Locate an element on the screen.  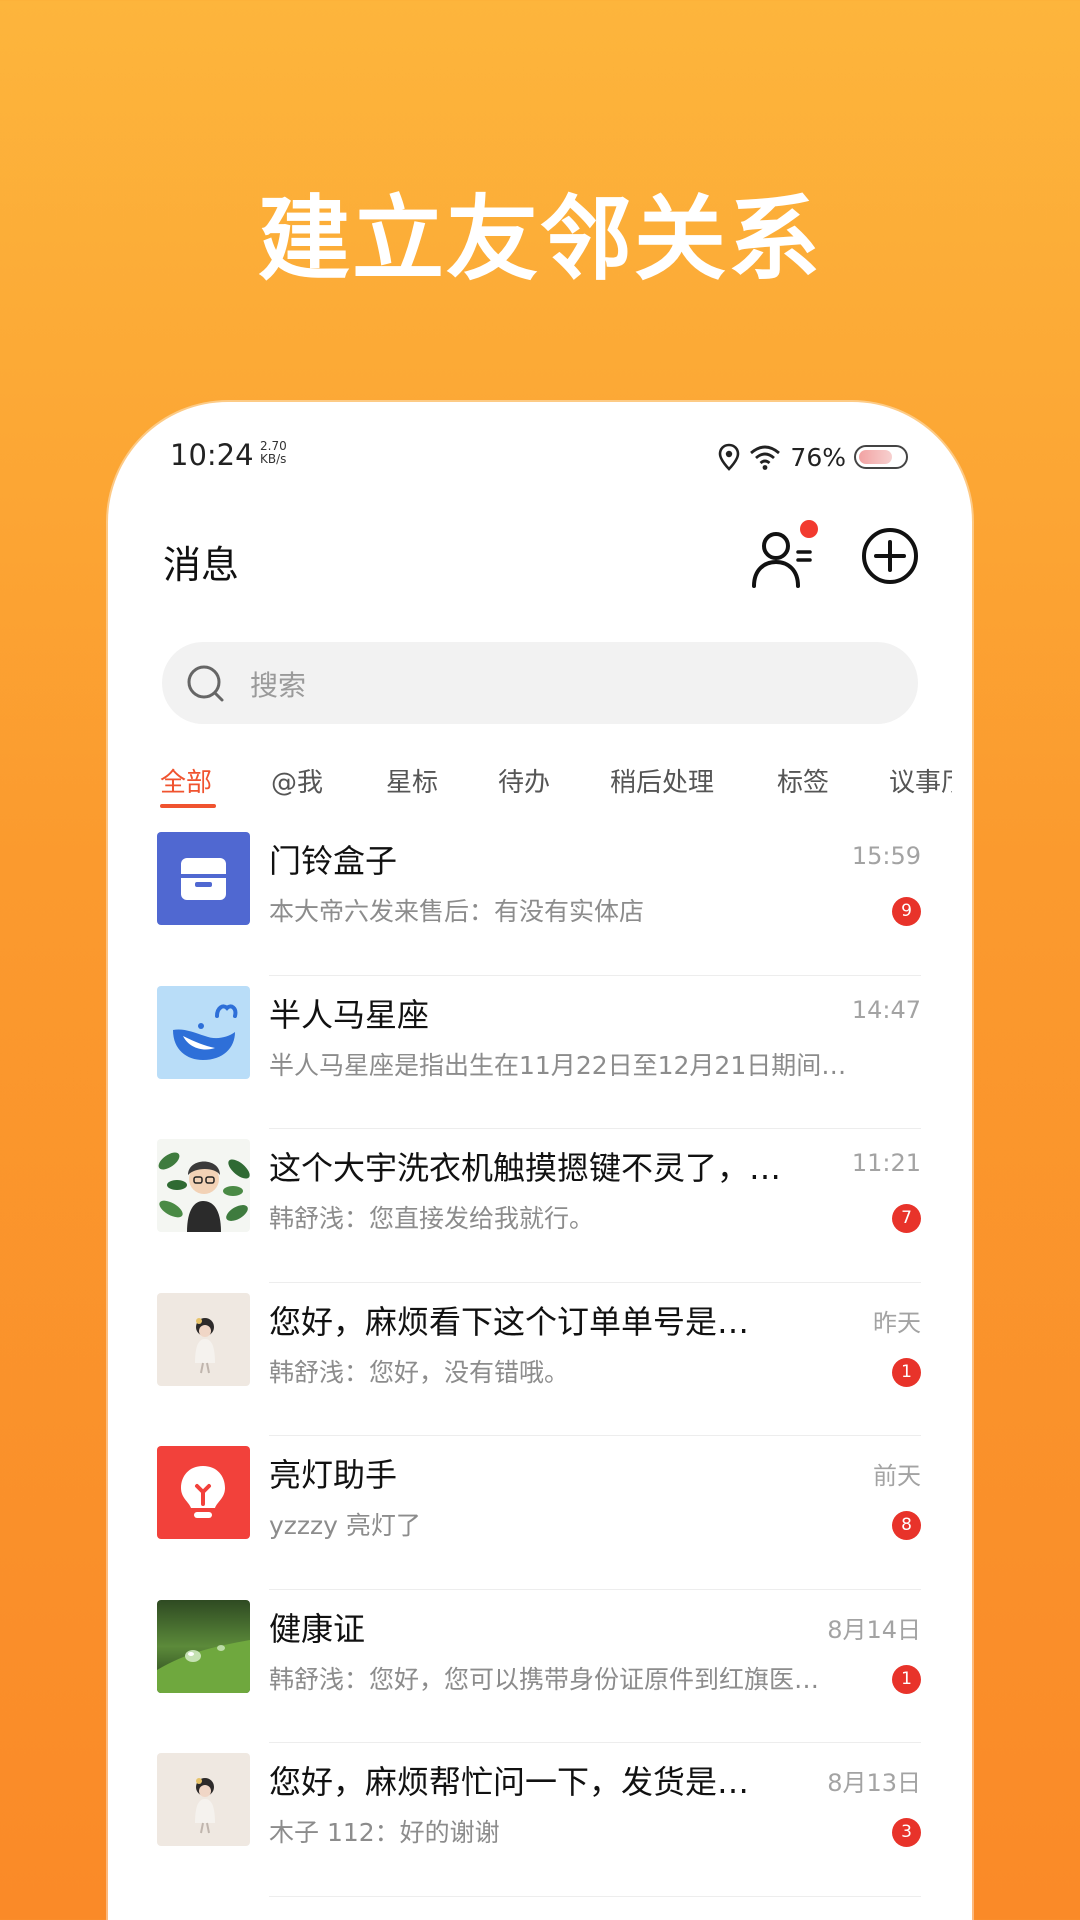
status-indicators: 76% is located at coordinates (813, 457).